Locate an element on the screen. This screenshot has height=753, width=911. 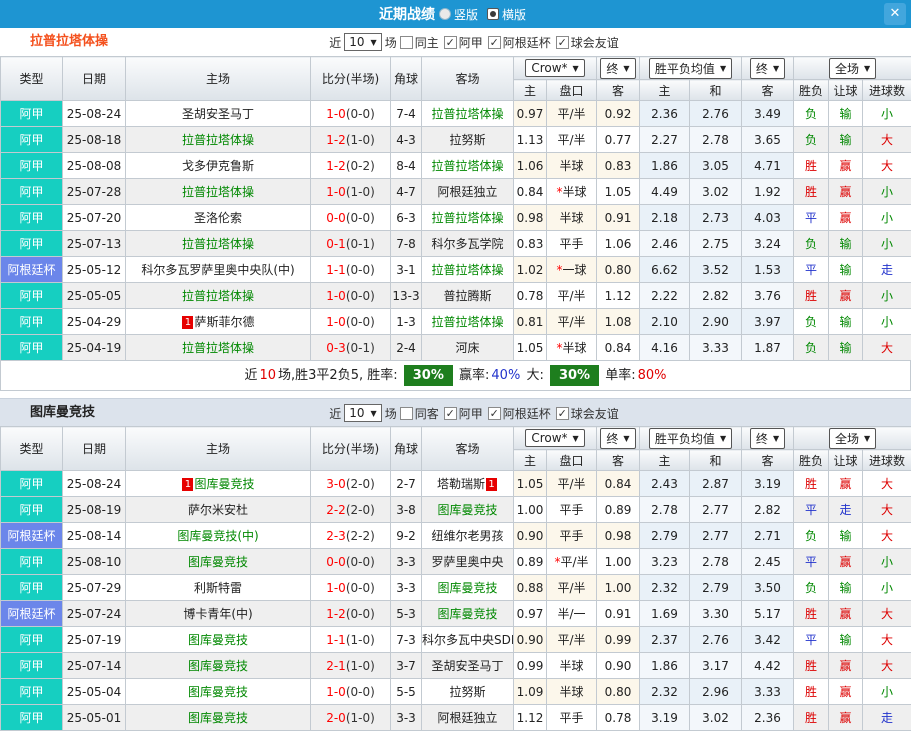
goals-result-cell: 大 is located at coordinates (886, 165).